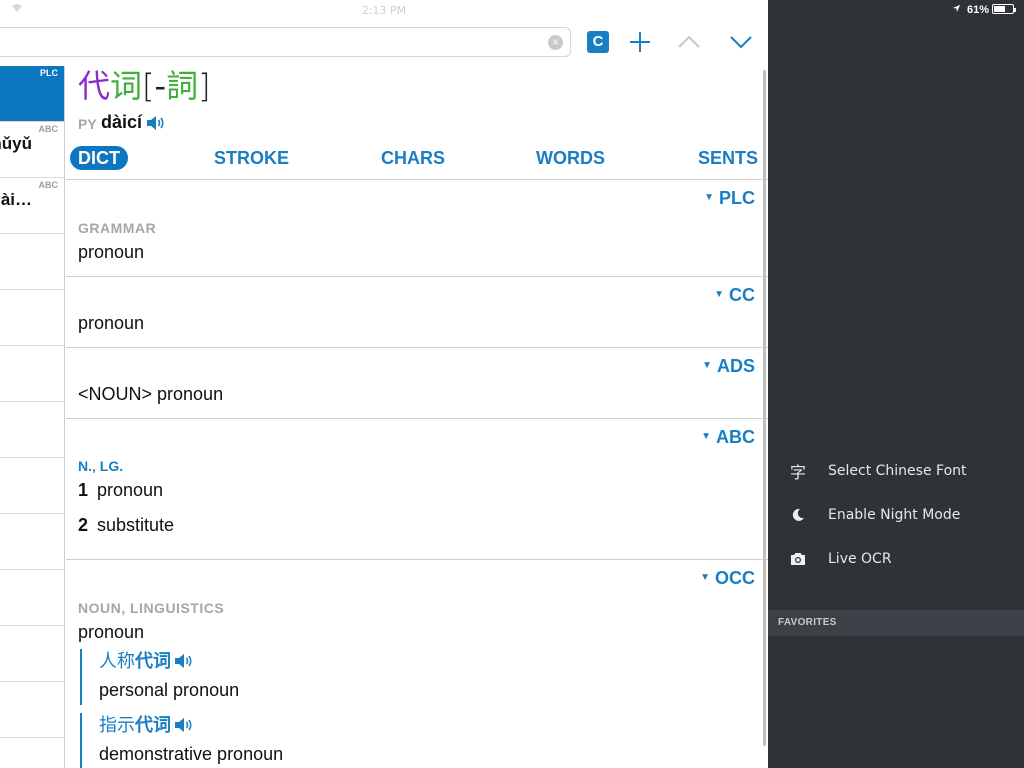 This screenshot has width=1024, height=768. Describe the element at coordinates (896, 561) in the screenshot. I see `menu-live-ocr: Live OCR` at that location.